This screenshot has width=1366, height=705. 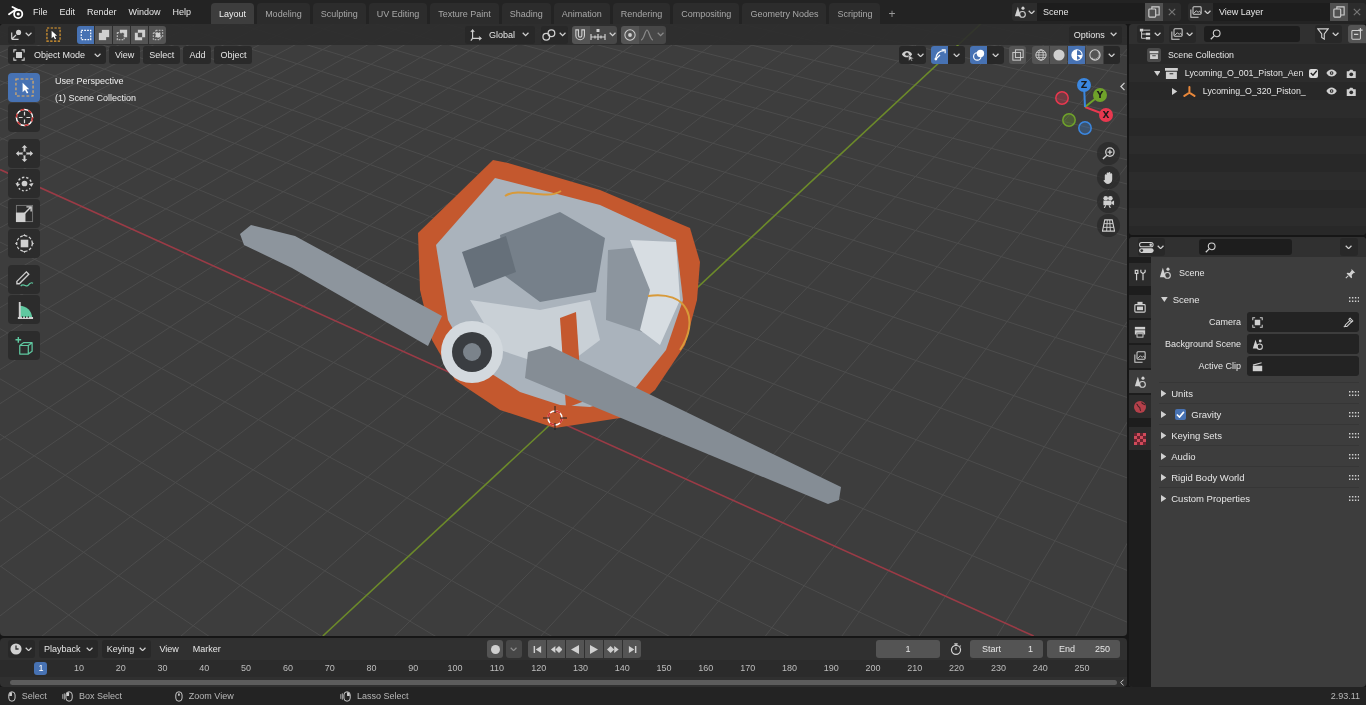 What do you see at coordinates (908, 649) in the screenshot?
I see `current-frame-field: 1` at bounding box center [908, 649].